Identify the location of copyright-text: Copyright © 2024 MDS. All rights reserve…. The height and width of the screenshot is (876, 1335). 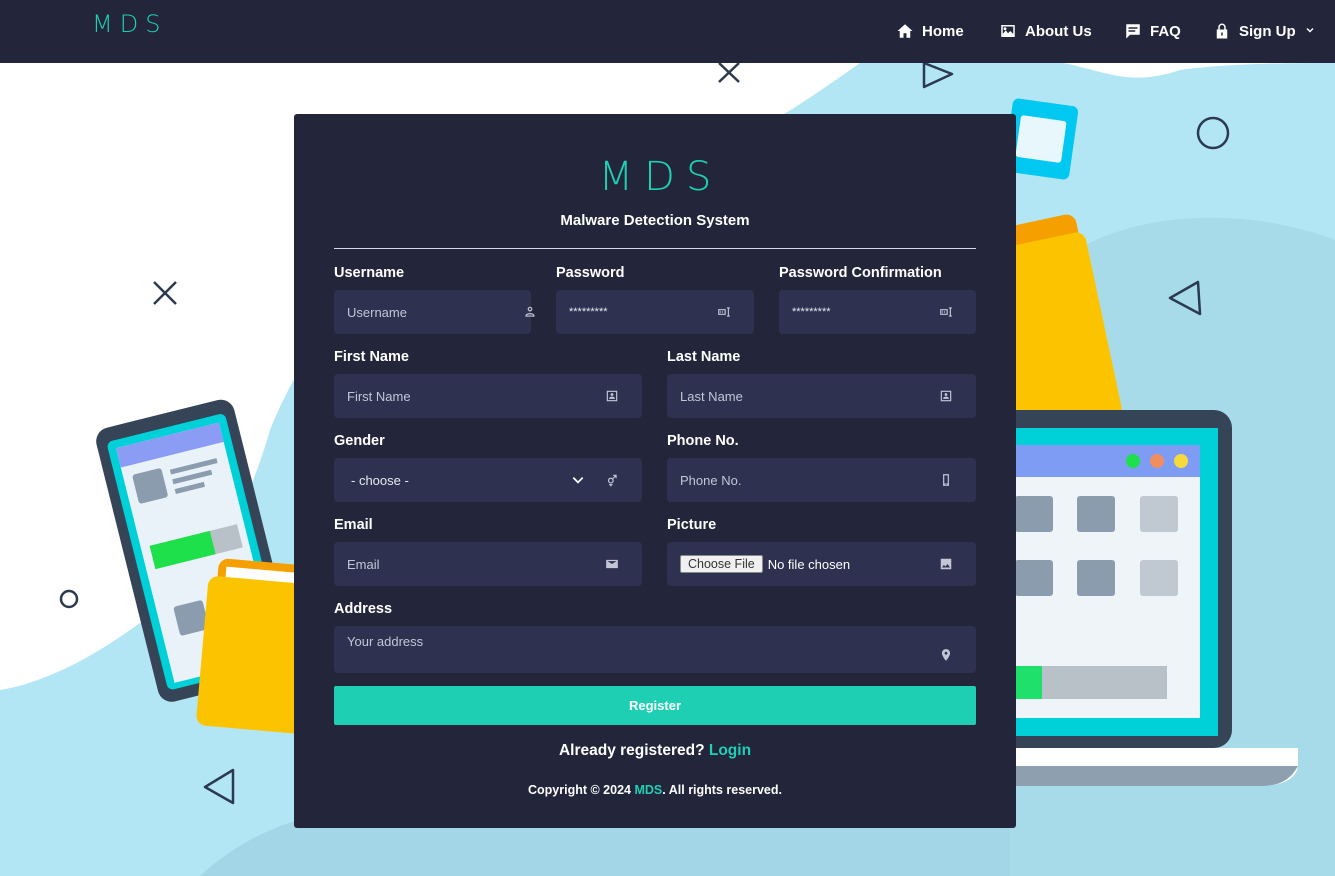
(655, 790).